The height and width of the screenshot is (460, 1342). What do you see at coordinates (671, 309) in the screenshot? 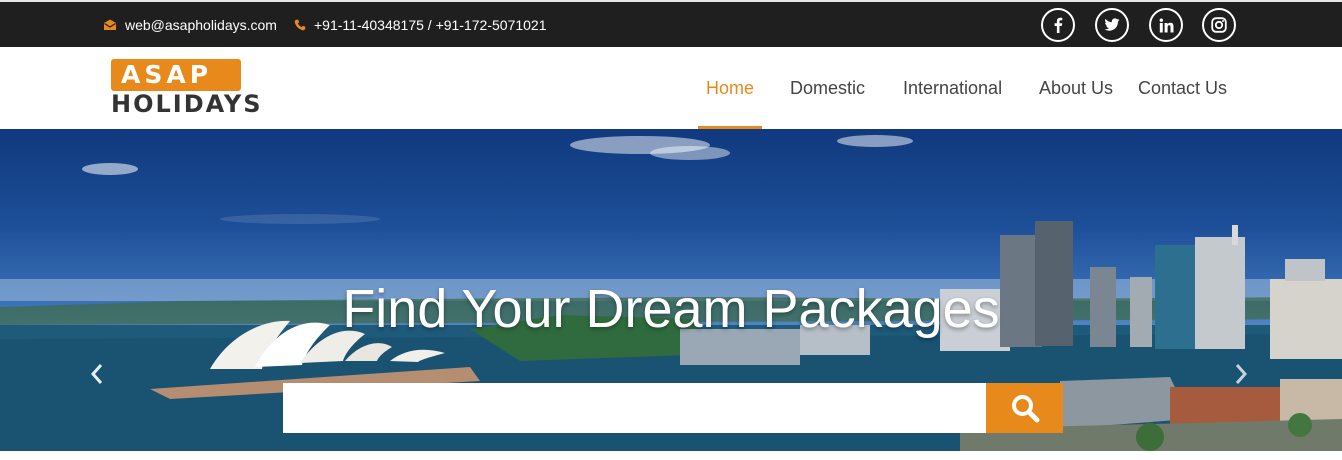
I see `hero-title: Find Your Dream Packages` at bounding box center [671, 309].